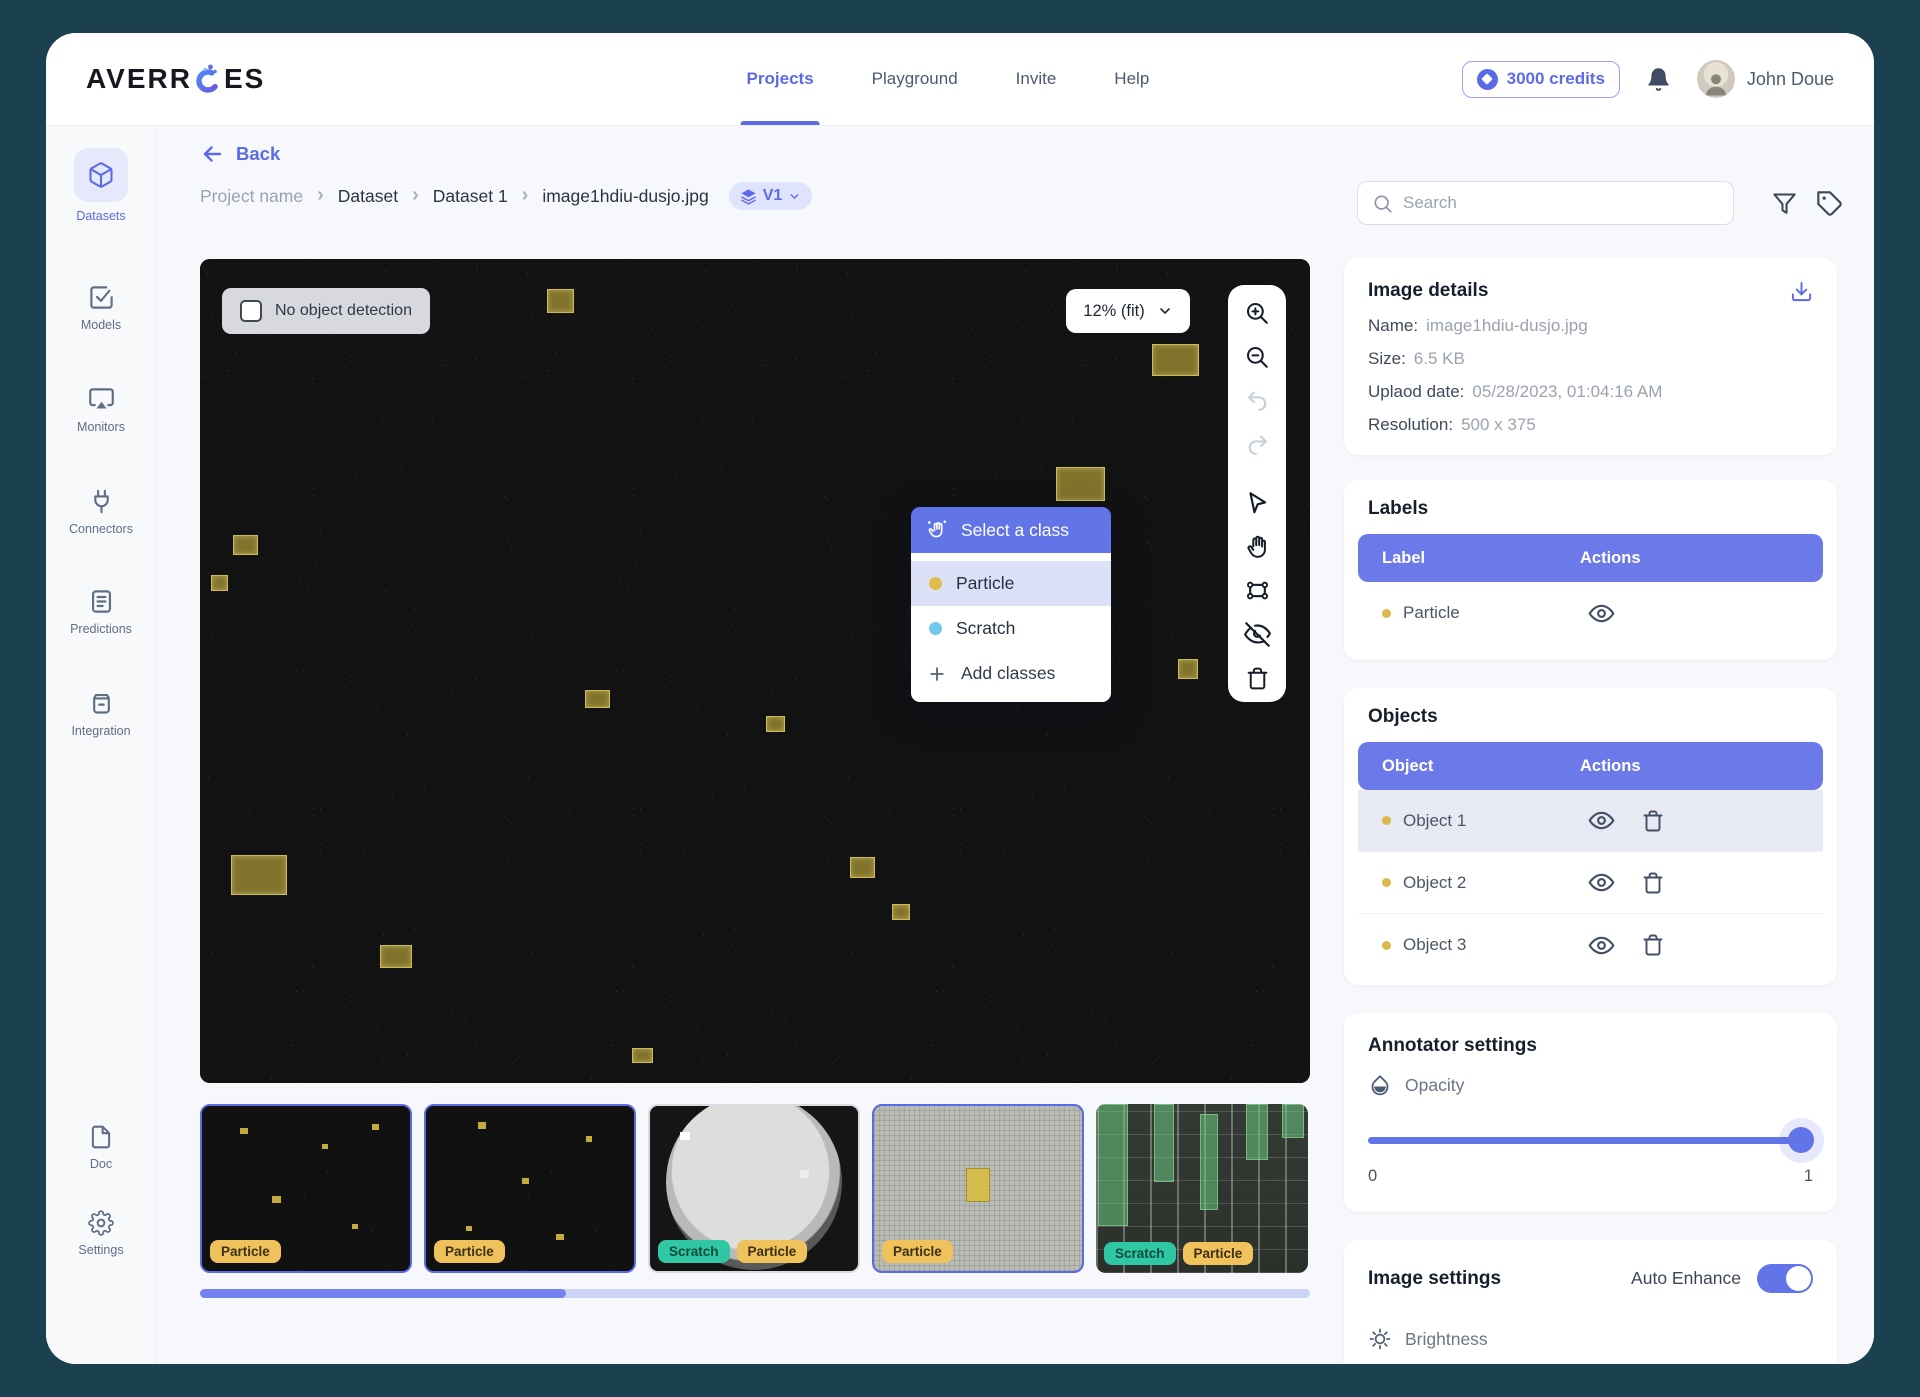  Describe the element at coordinates (101, 1147) in the screenshot. I see `sidebar-item-doc: Doc` at that location.